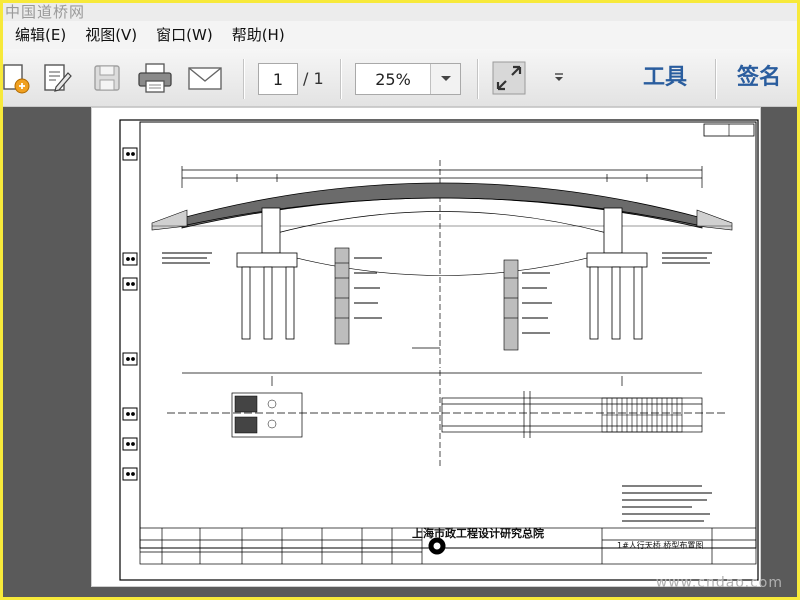 Image resolution: width=800 pixels, height=600 pixels. What do you see at coordinates (40, 35) in the screenshot?
I see `menu-edit: 编辑(E)` at bounding box center [40, 35].